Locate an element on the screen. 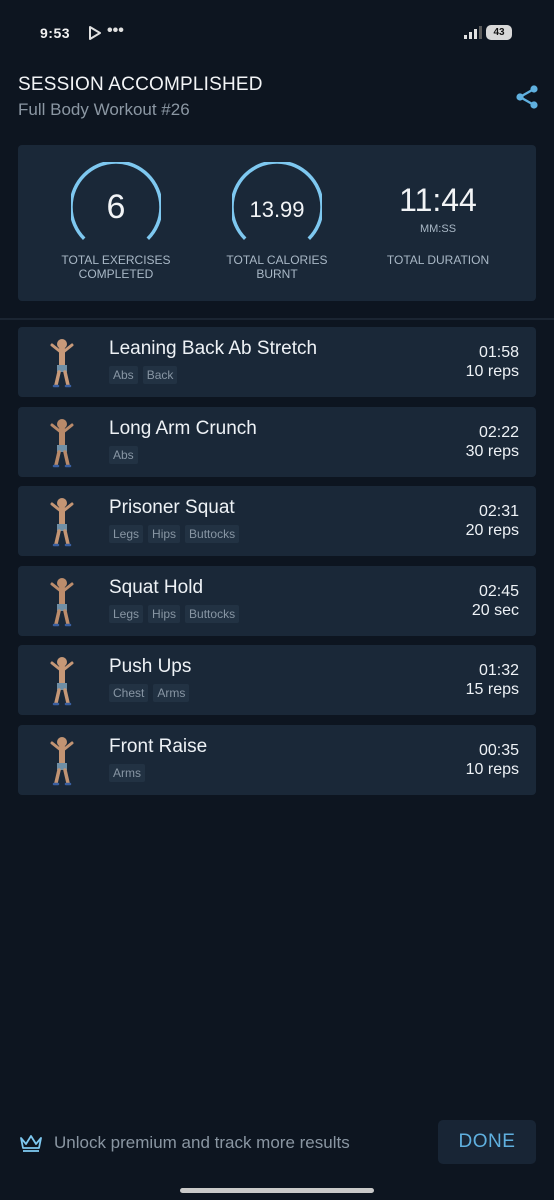  exercise-amount: 15 reps is located at coordinates (492, 689).